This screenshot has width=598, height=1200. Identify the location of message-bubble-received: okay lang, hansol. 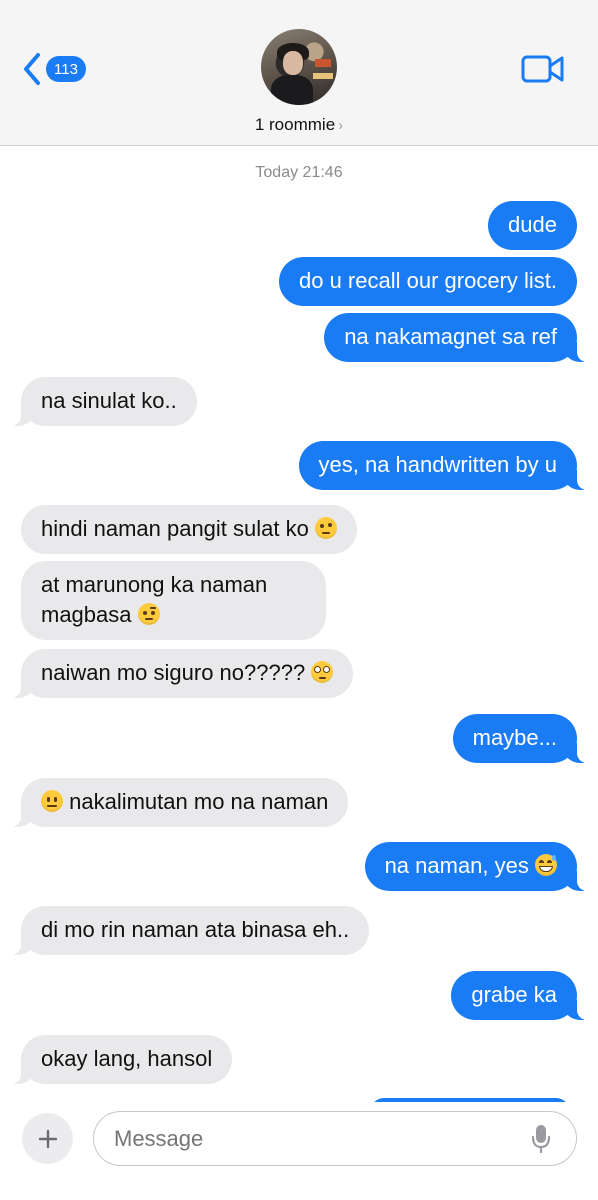
(120, 1059).